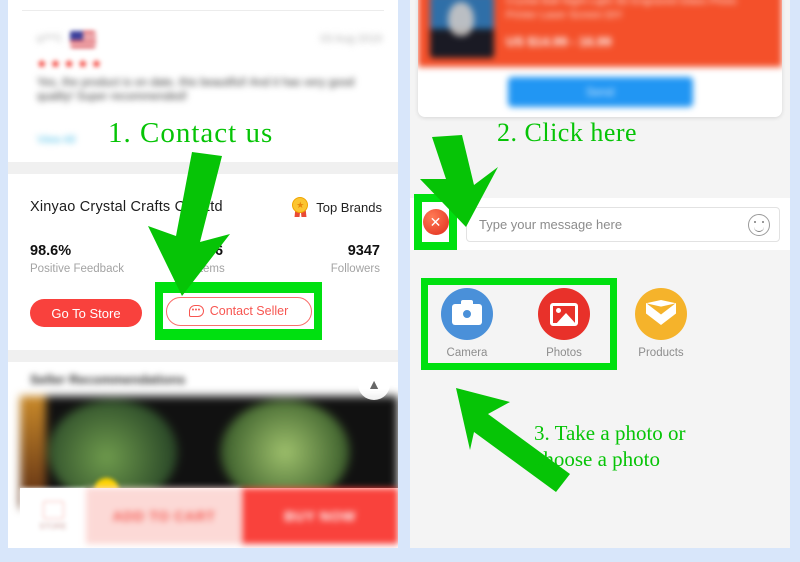 This screenshot has width=800, height=562. What do you see at coordinates (83, 39) in the screenshot?
I see `us-flag-icon` at bounding box center [83, 39].